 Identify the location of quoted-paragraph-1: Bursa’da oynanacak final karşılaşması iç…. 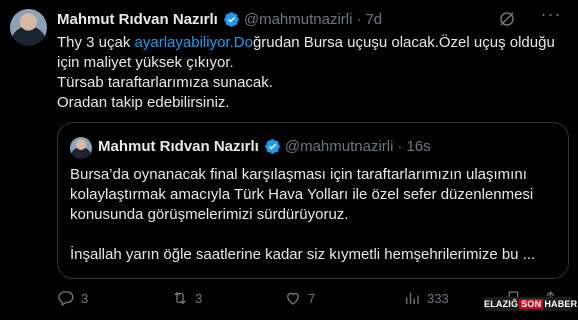
(302, 194).